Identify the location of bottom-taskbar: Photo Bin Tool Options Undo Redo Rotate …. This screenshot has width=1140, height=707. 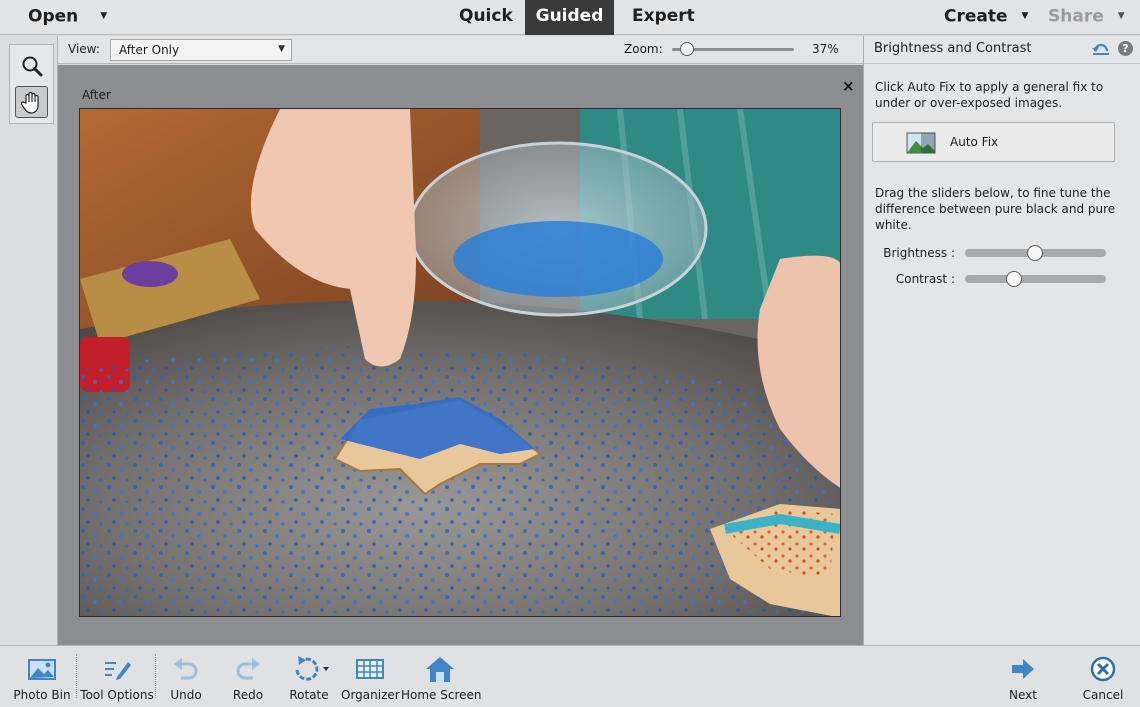
(570, 676).